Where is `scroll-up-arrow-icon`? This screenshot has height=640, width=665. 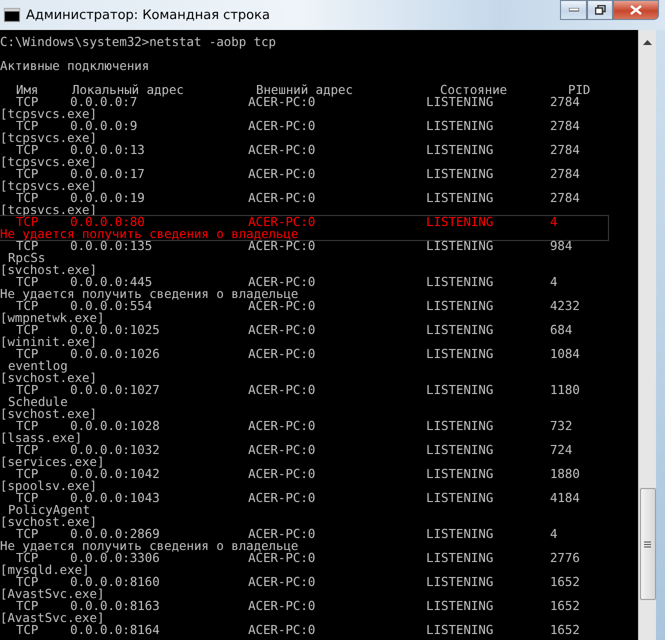
scroll-up-arrow-icon is located at coordinates (647, 42).